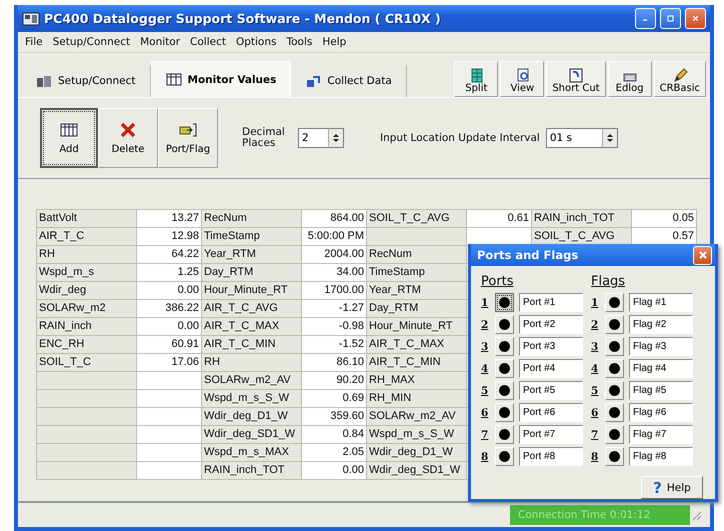 This screenshot has height=531, width=724. What do you see at coordinates (334, 255) in the screenshot?
I see `value-cell: 2004.00` at bounding box center [334, 255].